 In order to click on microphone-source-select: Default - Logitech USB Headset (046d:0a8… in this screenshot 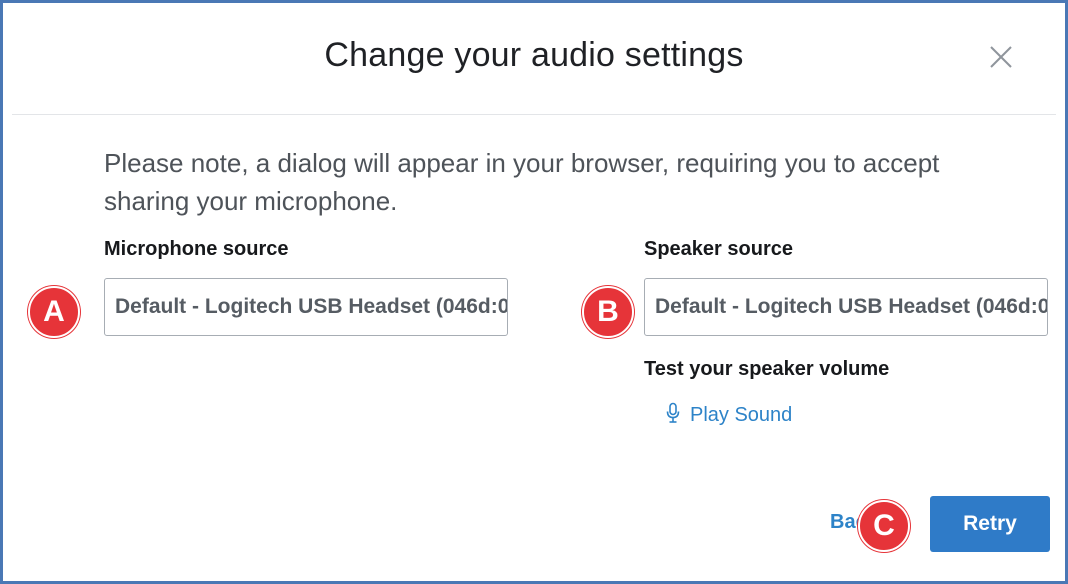, I will do `click(306, 307)`.